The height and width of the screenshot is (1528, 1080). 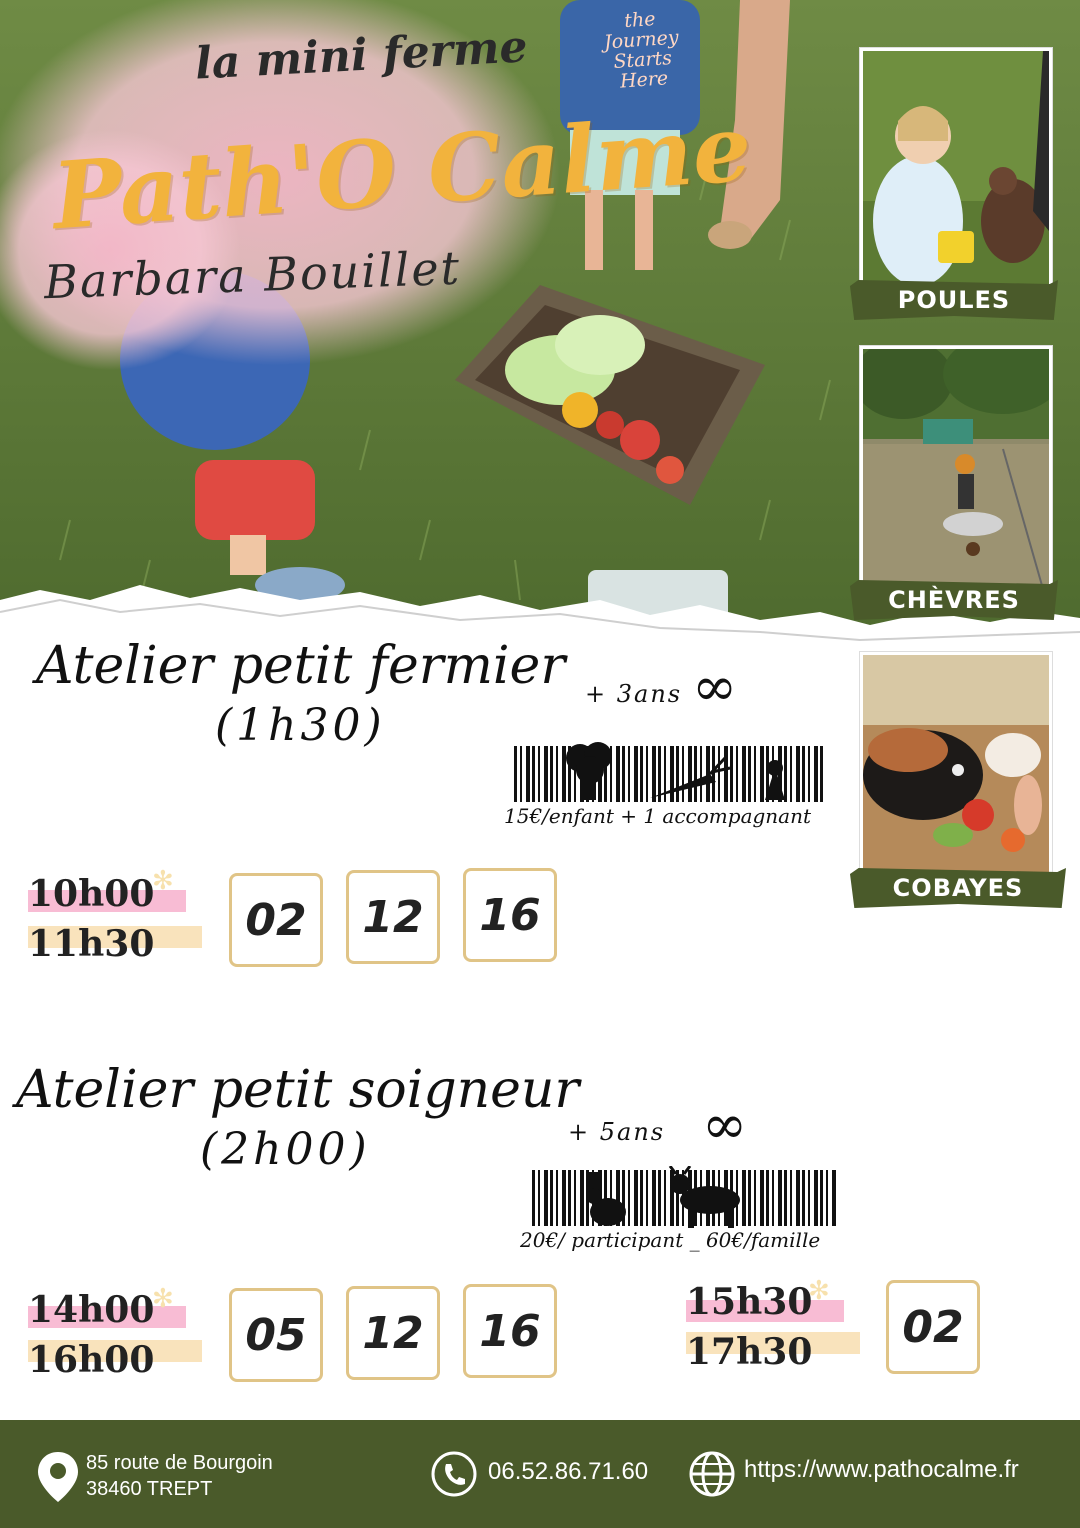 I want to click on globe-icon, so click(x=712, y=1474).